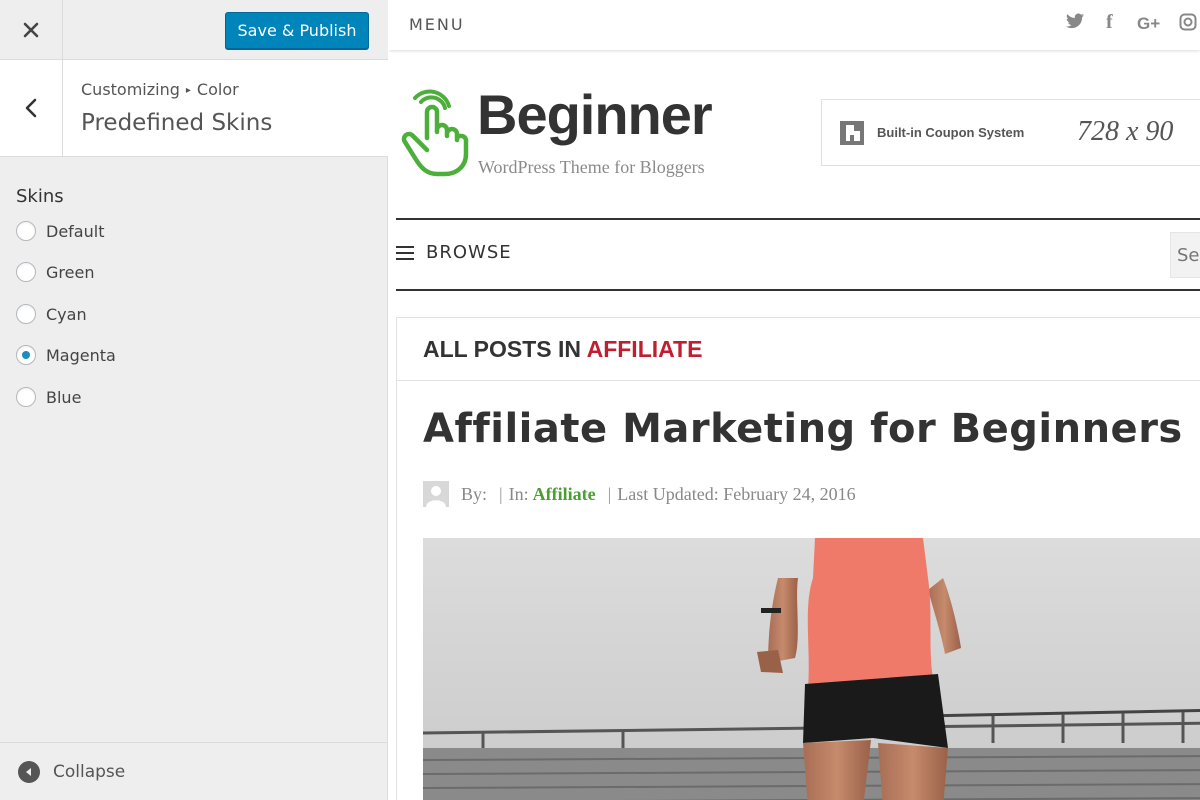 Image resolution: width=1200 pixels, height=800 pixels. What do you see at coordinates (405, 252) in the screenshot?
I see `hamburger-icon` at bounding box center [405, 252].